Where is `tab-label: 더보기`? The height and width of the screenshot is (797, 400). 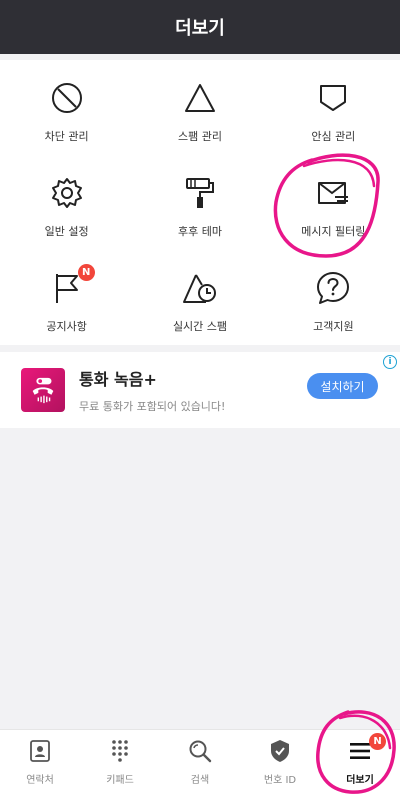
tab-label: 더보기 is located at coordinates (360, 780).